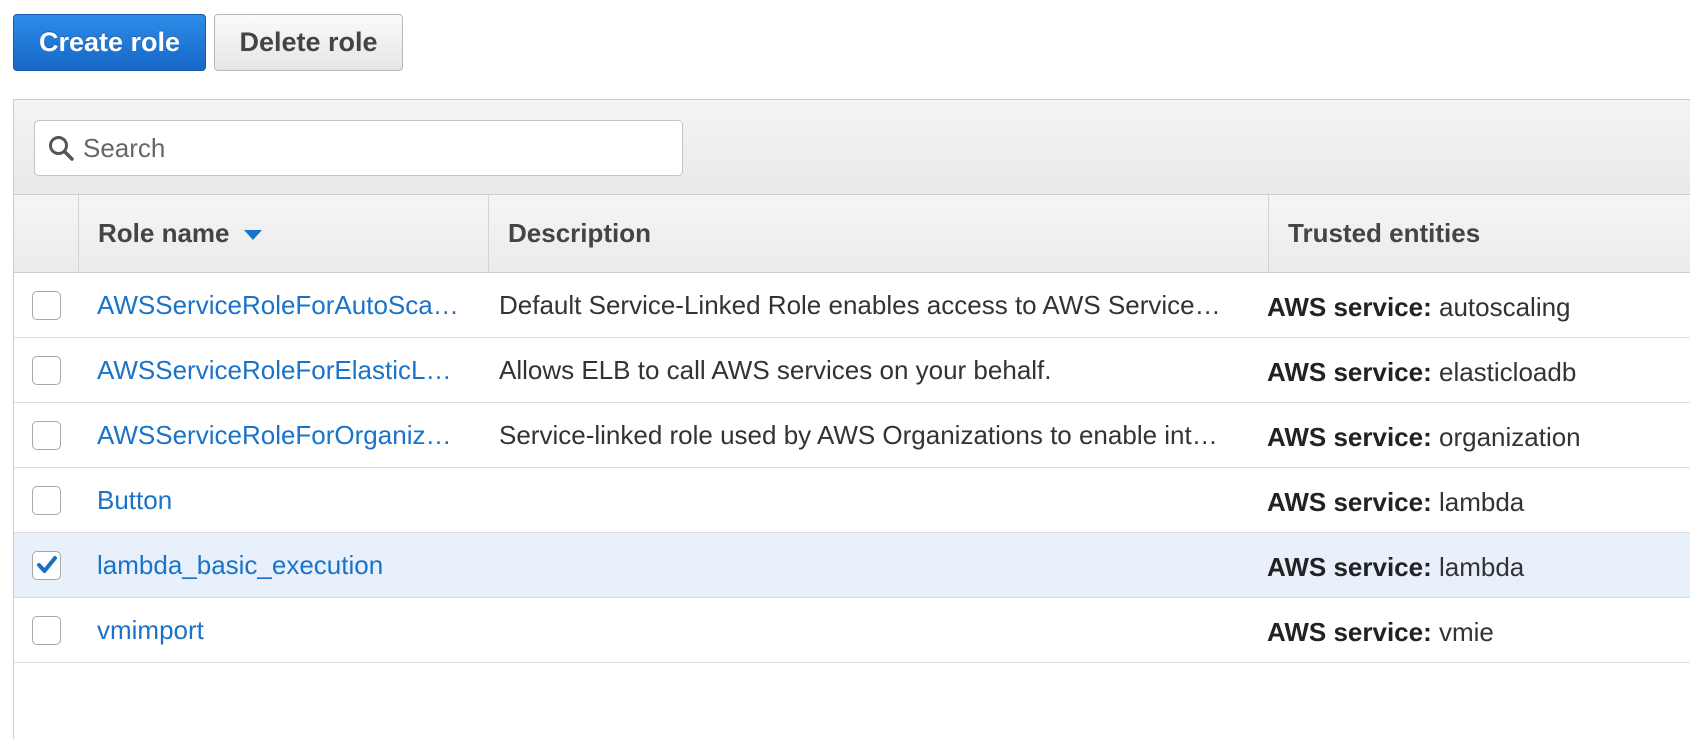 This screenshot has height=739, width=1690. I want to click on create-role-button: Create role, so click(109, 42).